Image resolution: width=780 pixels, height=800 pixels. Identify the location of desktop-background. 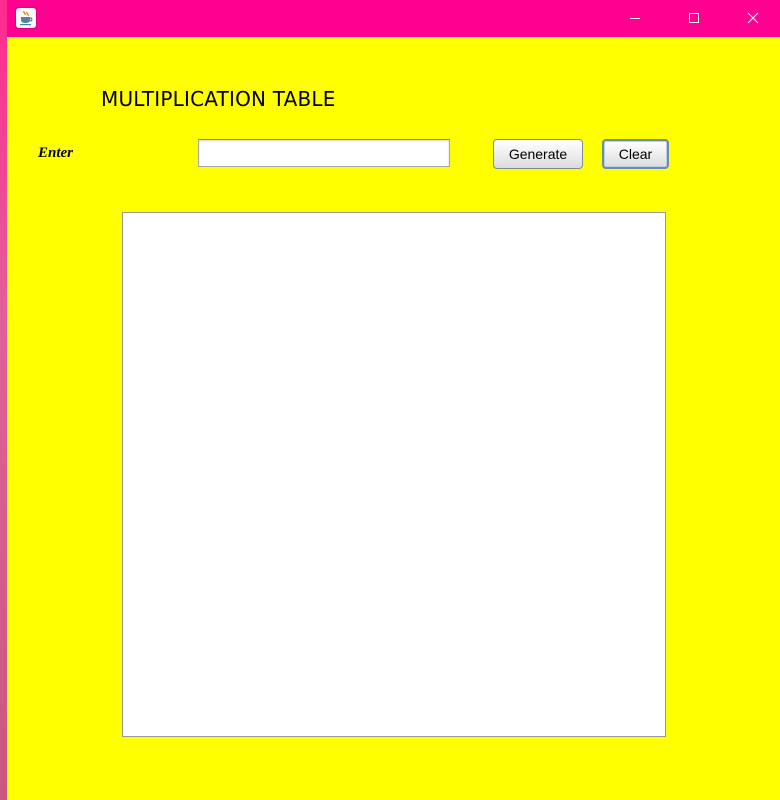
(3, 400).